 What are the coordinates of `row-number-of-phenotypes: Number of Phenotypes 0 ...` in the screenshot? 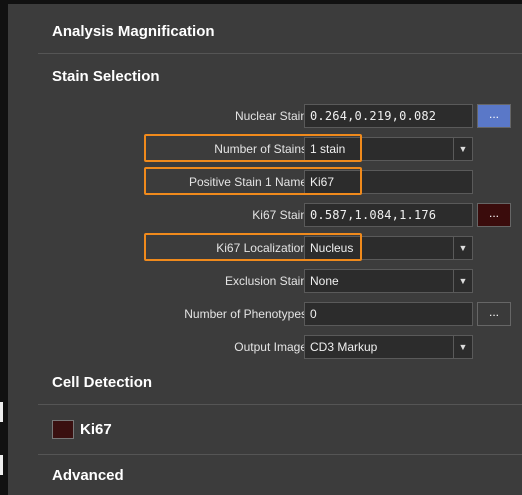 It's located at (265, 314).